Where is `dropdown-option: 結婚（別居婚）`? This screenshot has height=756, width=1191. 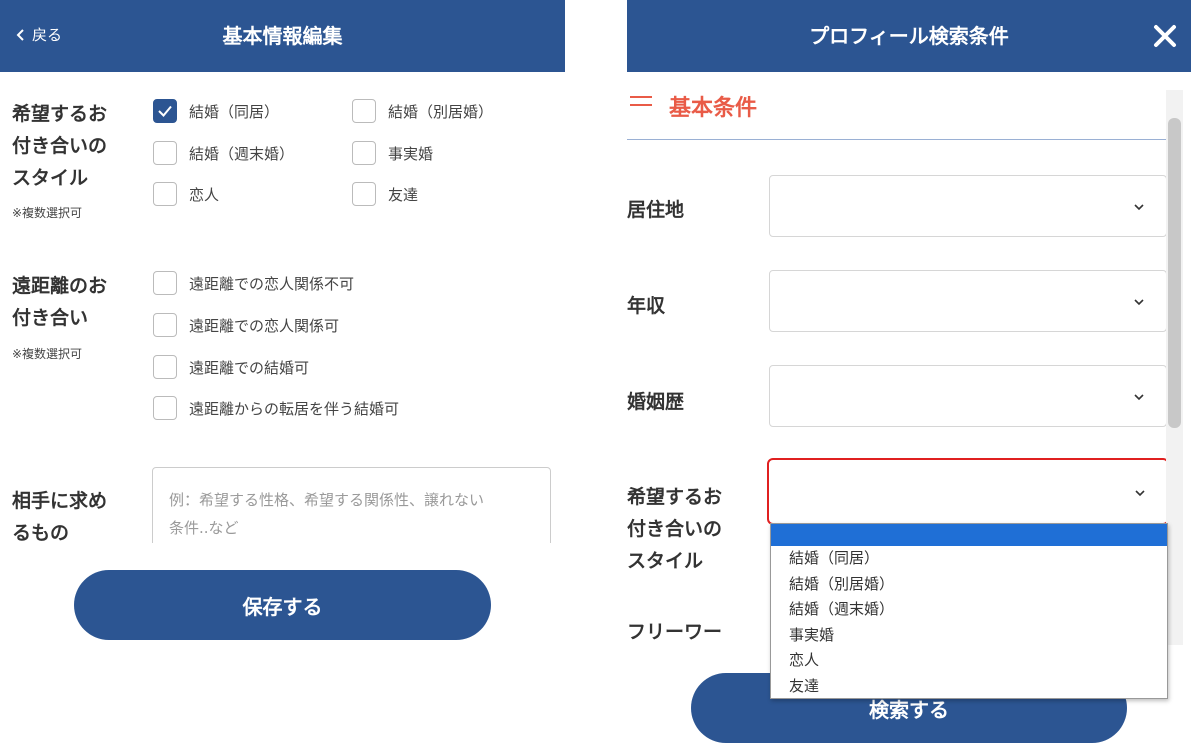
dropdown-option: 結婚（別居婚） is located at coordinates (969, 585).